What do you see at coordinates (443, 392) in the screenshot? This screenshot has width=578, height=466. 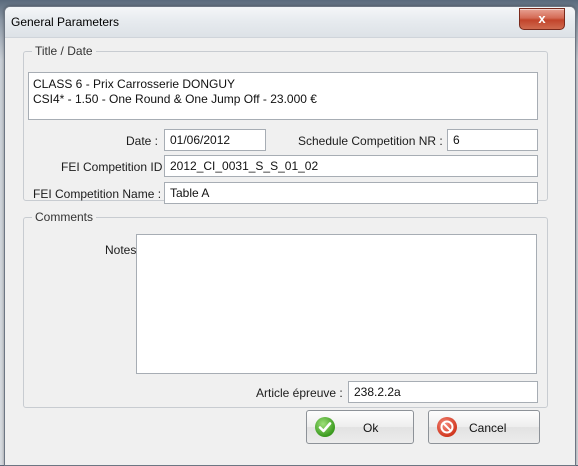 I see `article-epreuve-field: 238.2.2a` at bounding box center [443, 392].